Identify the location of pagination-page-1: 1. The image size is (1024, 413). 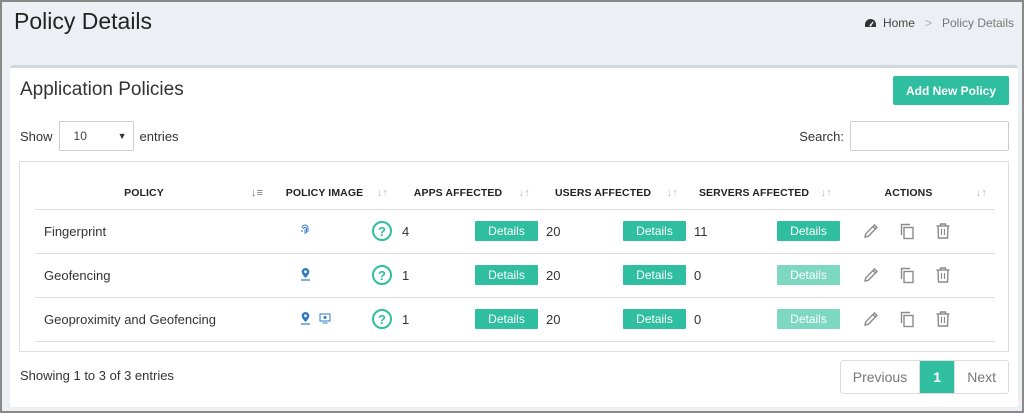
(938, 377).